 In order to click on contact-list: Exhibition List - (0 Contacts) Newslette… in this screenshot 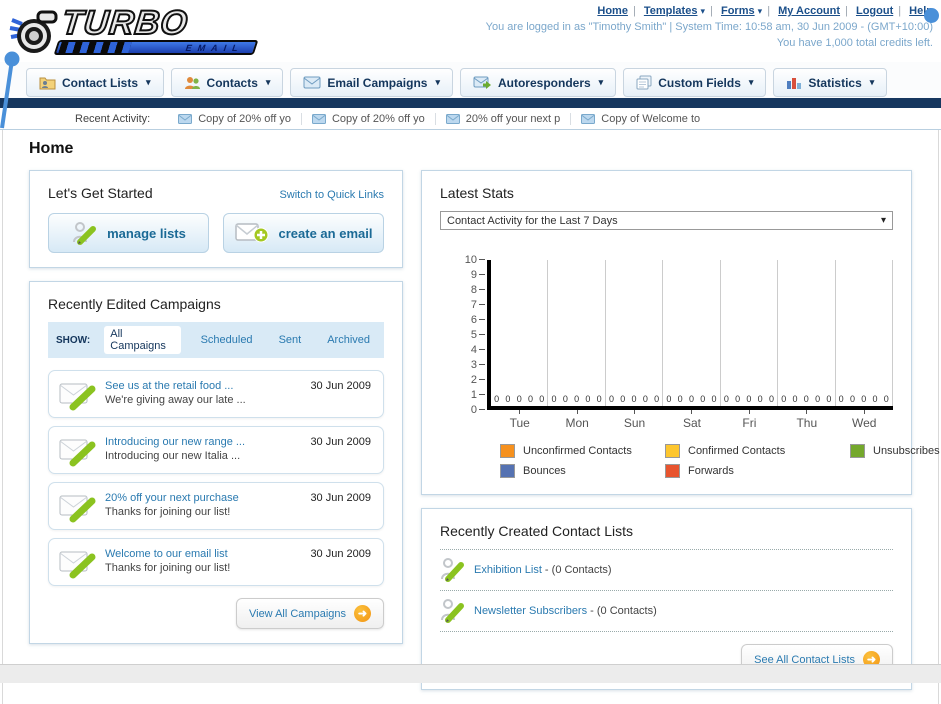, I will do `click(666, 590)`.